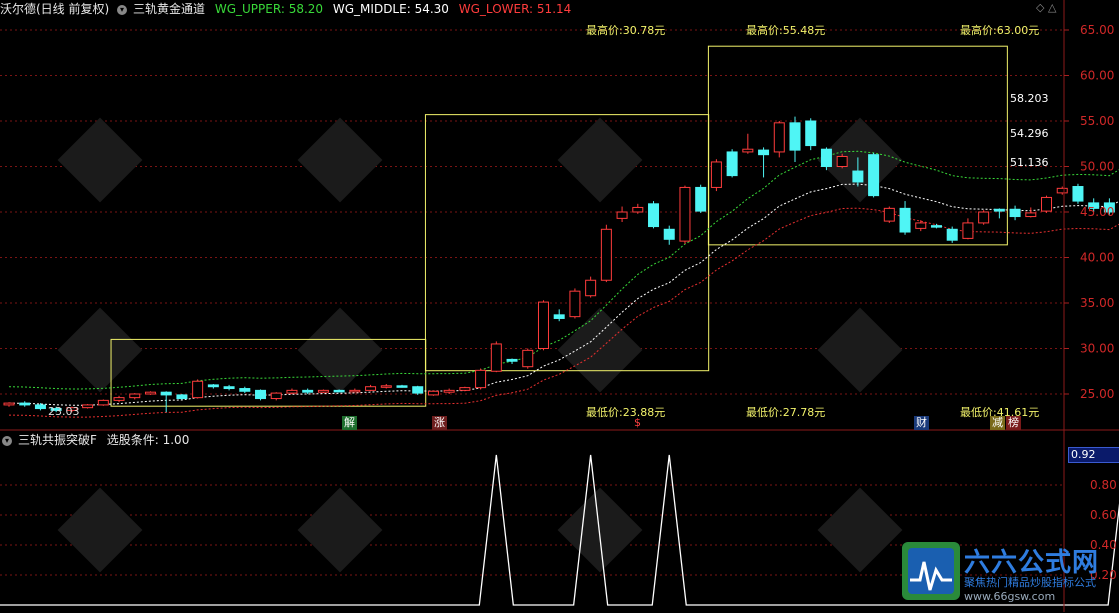 This screenshot has width=1119, height=613. I want to click on event-tag-finance: 财, so click(921, 423).